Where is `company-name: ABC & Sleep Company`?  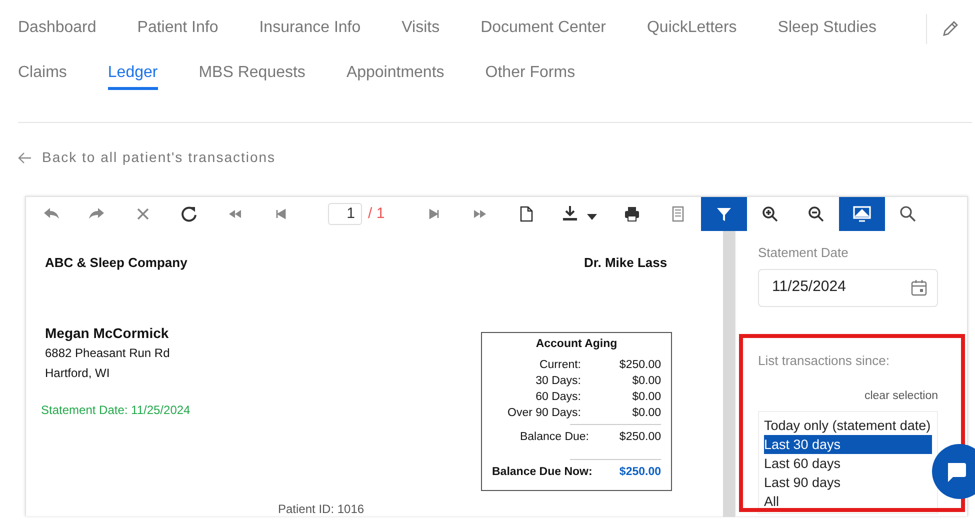 company-name: ABC & Sleep Company is located at coordinates (116, 263).